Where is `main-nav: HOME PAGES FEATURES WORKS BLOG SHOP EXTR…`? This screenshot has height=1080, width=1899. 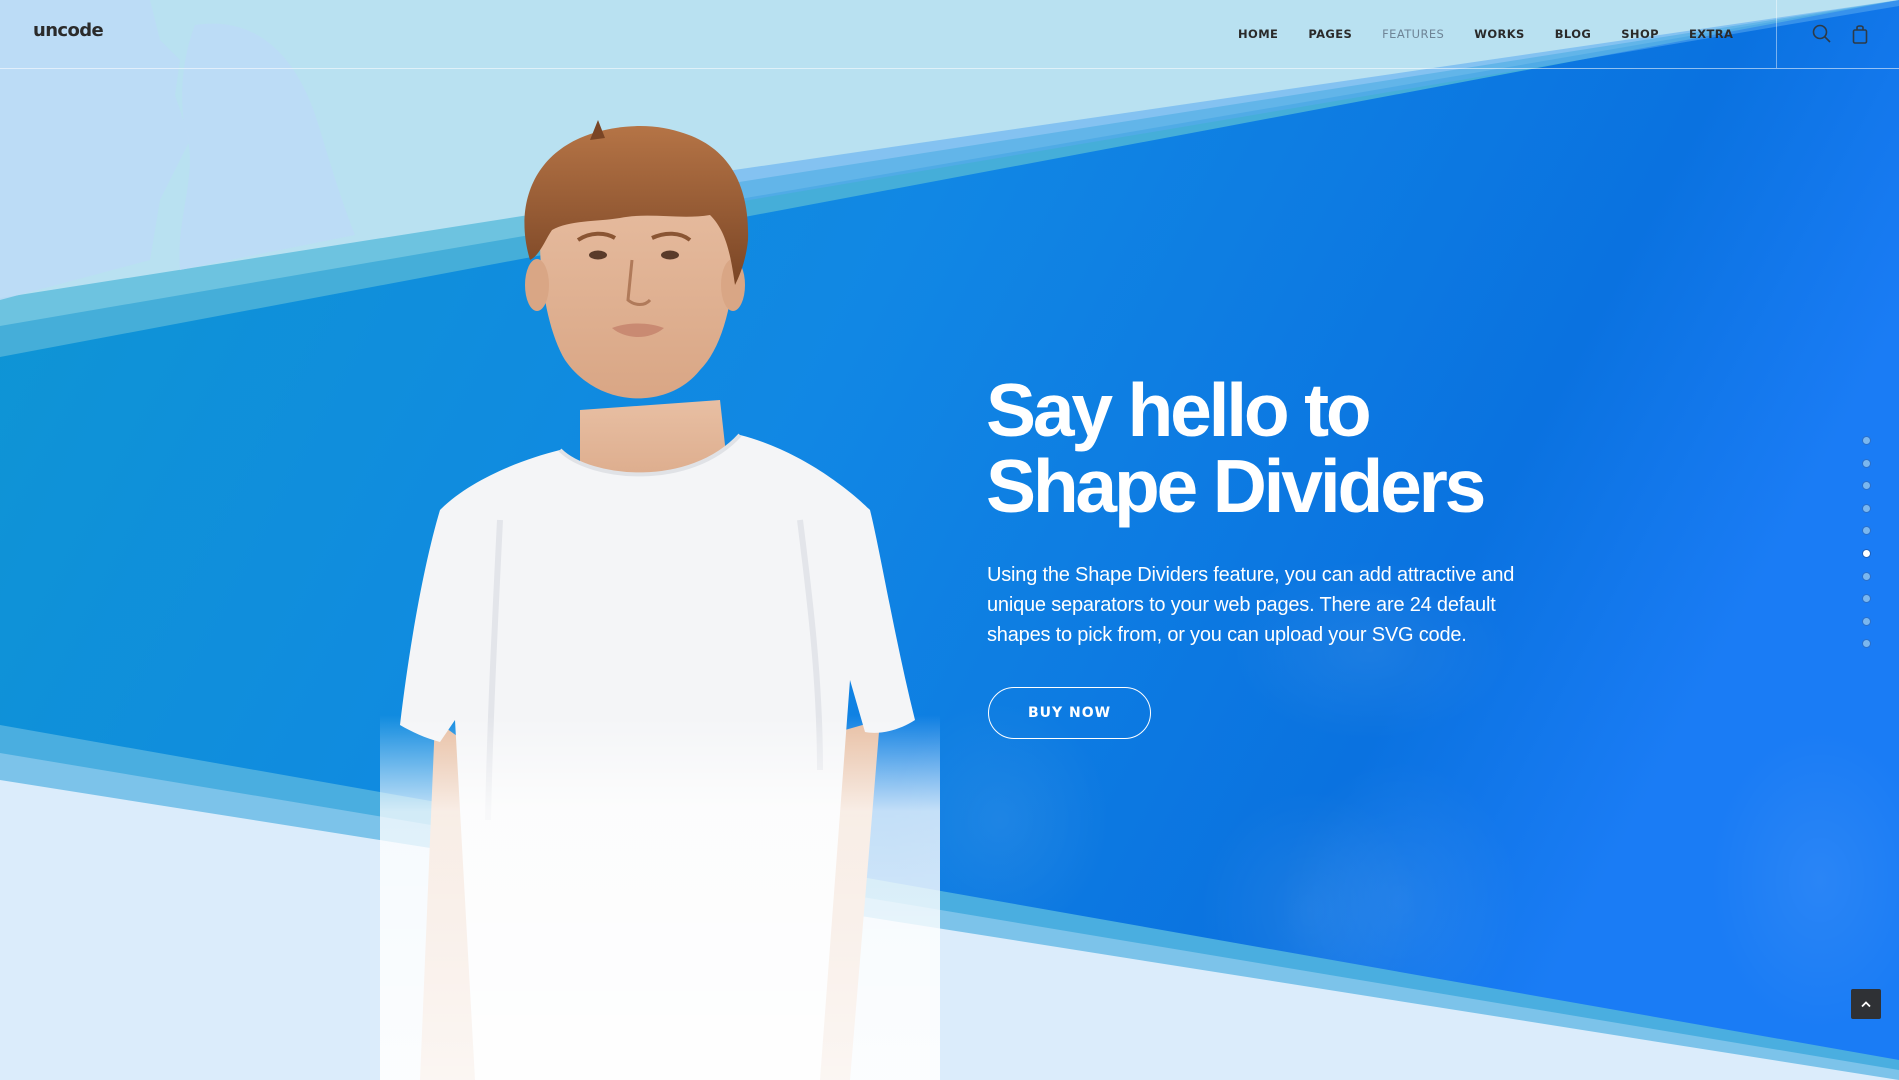
main-nav: HOME PAGES FEATURES WORKS BLOG SHOP EXTR… is located at coordinates (1500, 34).